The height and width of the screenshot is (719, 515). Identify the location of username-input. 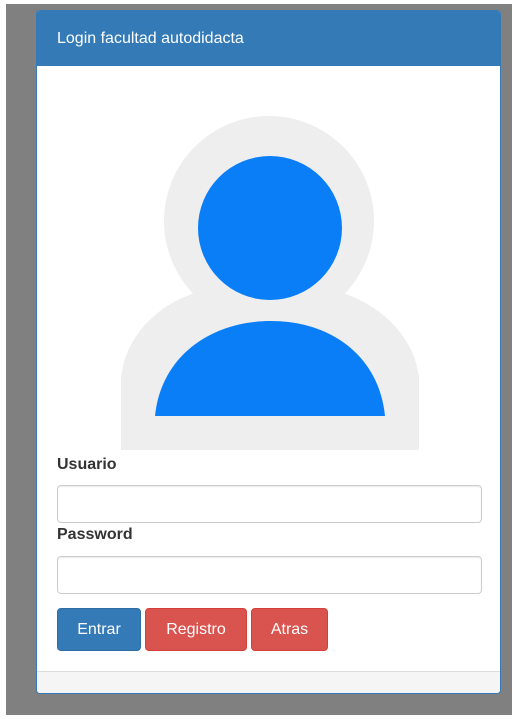
(269, 504).